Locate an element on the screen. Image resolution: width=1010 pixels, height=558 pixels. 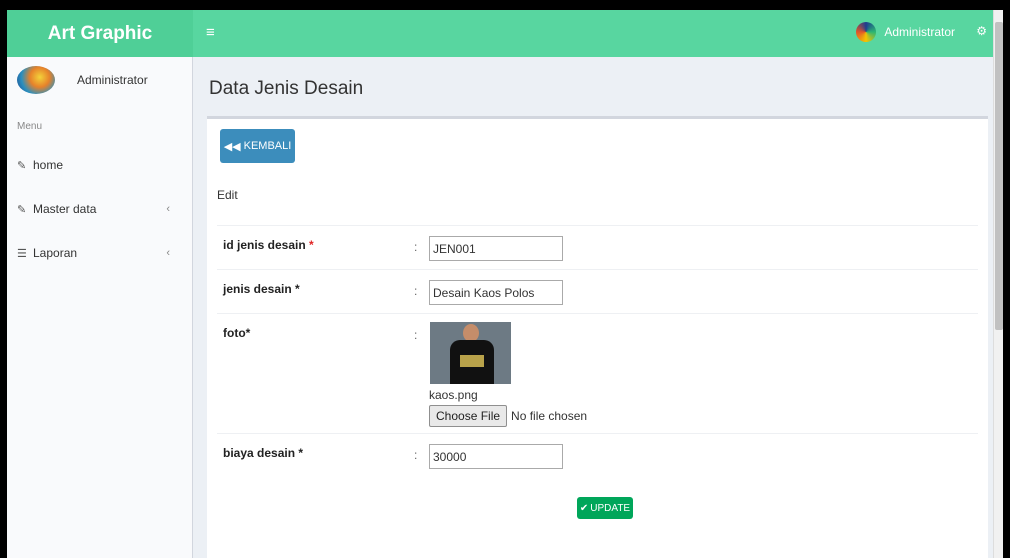
sidebar-item-label: Laporan is located at coordinates (55, 253).